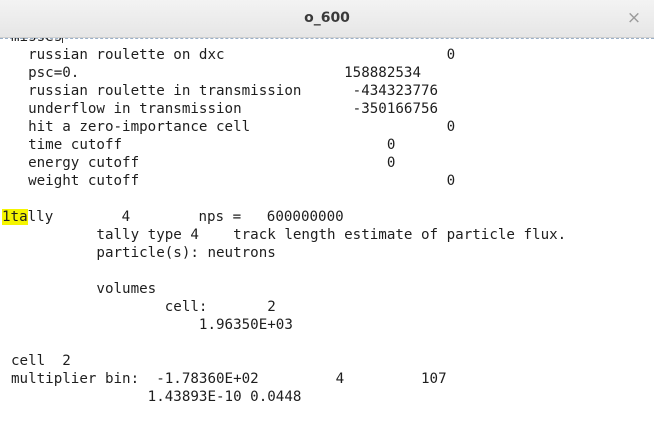 This screenshot has width=654, height=436. Describe the element at coordinates (185, 217) in the screenshot. I see `tally-line-rest: lly 4 nps = 600000000` at that location.